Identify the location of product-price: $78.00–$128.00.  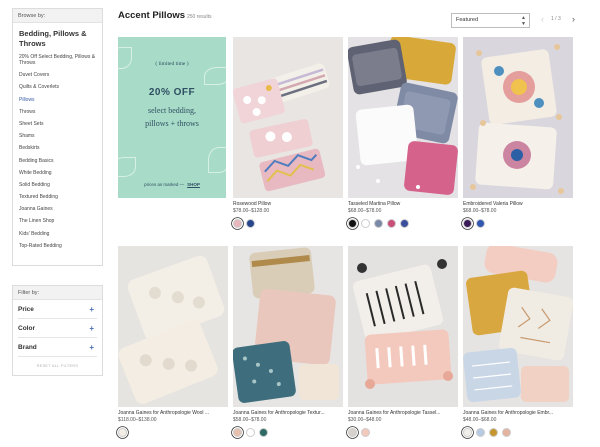
(251, 211).